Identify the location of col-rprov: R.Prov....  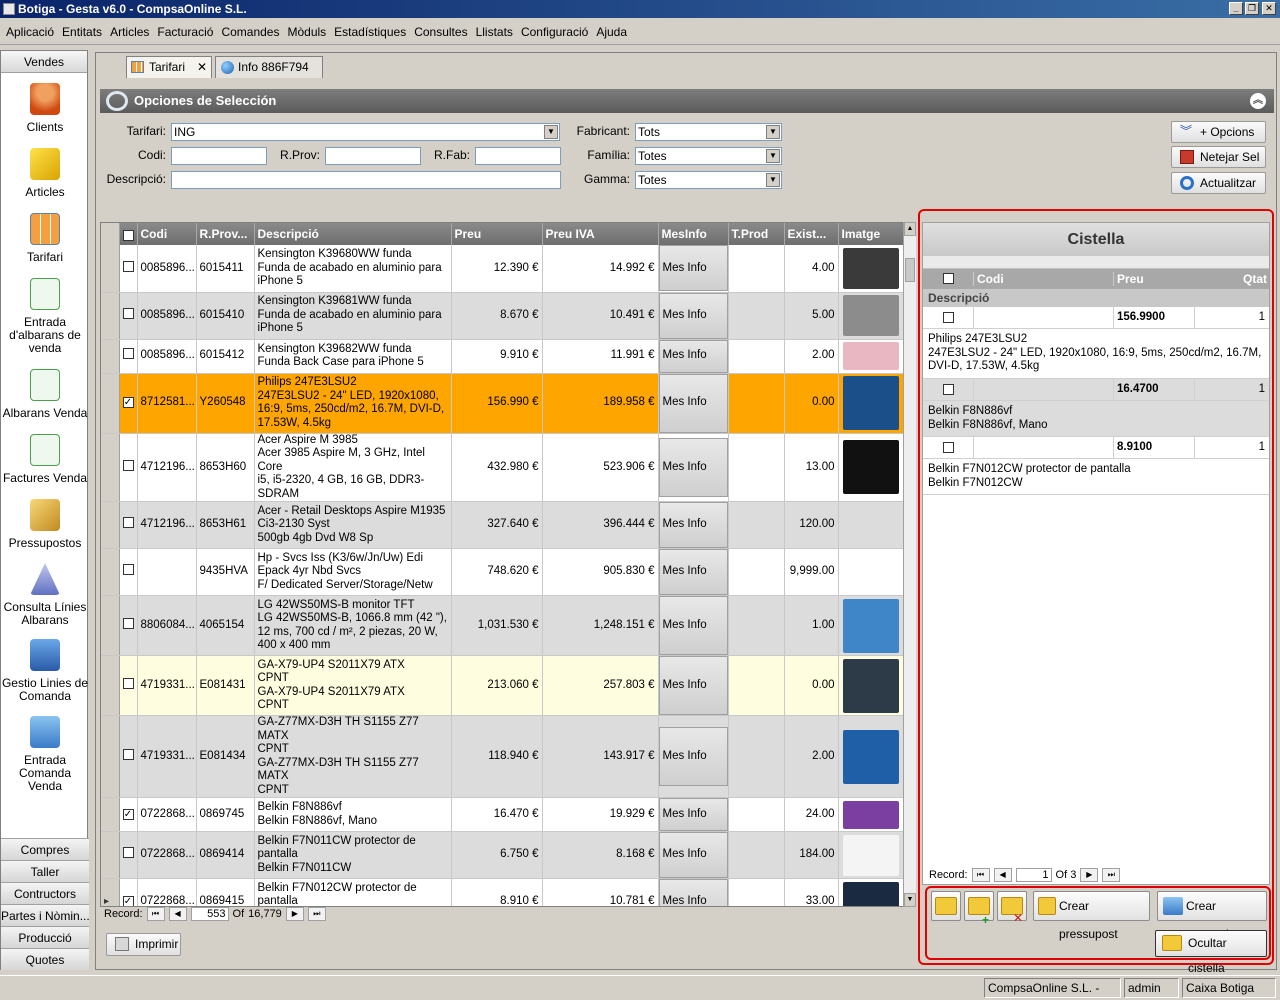
(225, 234).